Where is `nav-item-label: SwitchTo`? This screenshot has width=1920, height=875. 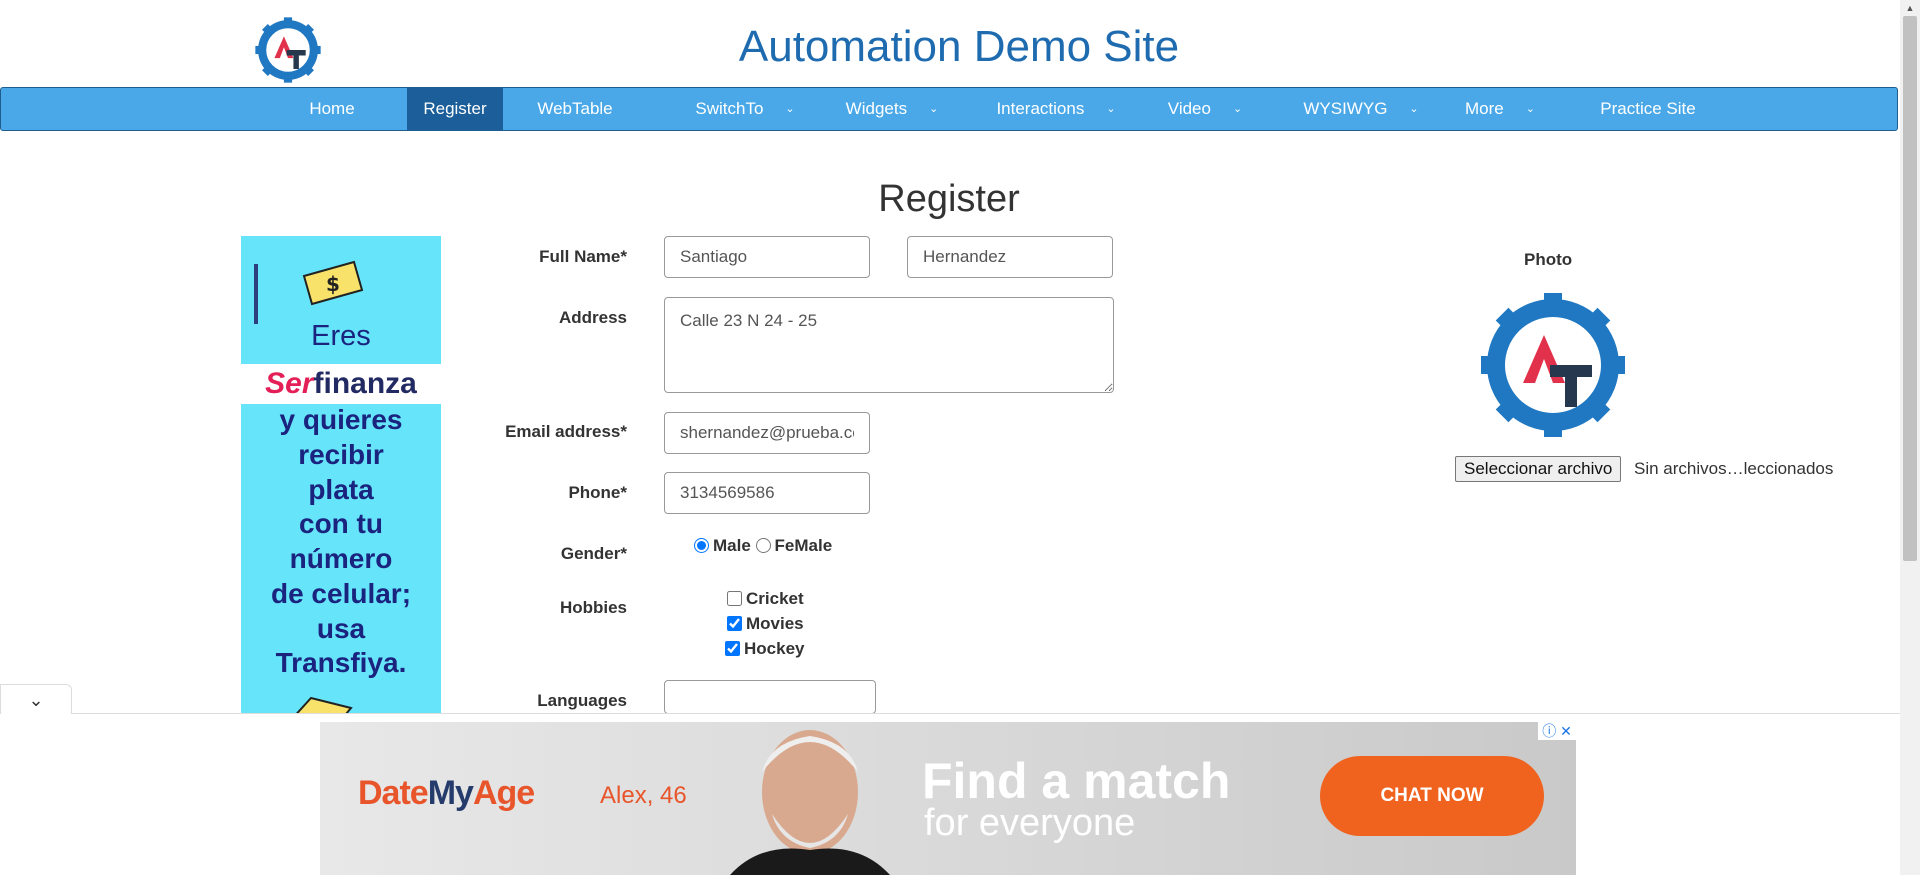 nav-item-label: SwitchTo is located at coordinates (729, 108).